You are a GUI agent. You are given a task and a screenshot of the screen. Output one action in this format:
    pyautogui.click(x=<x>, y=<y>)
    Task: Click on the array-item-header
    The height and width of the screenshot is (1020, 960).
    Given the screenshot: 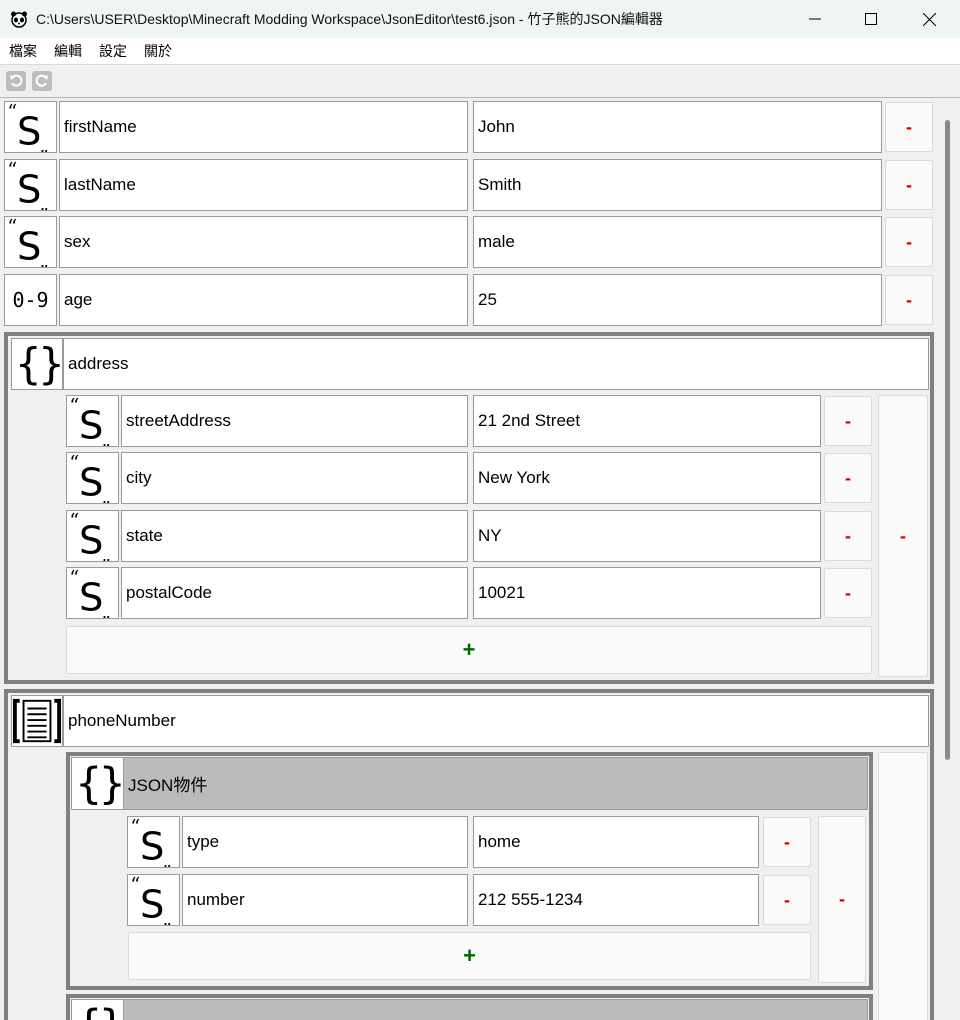 What is the action you would take?
    pyautogui.click(x=469, y=1009)
    